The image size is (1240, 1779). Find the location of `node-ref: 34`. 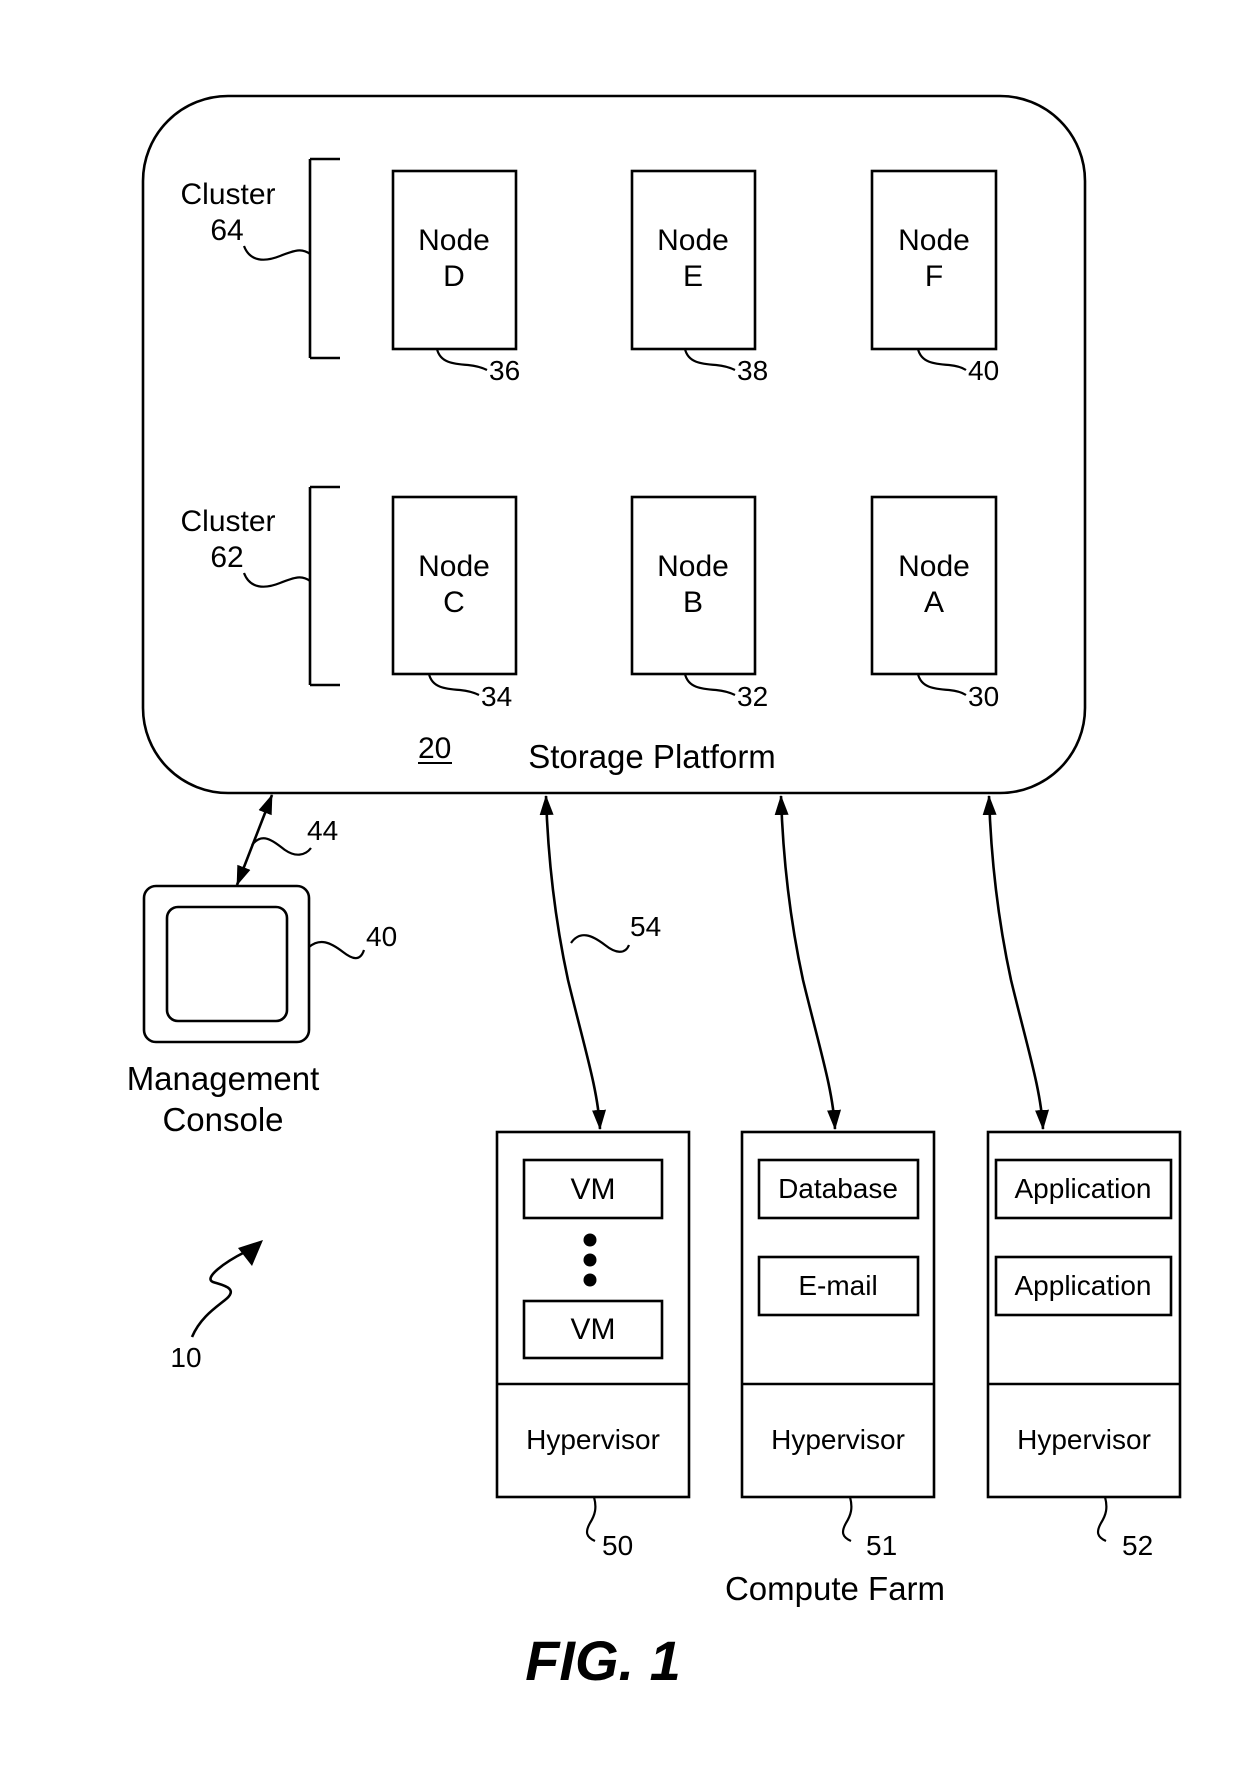

node-ref: 34 is located at coordinates (496, 696).